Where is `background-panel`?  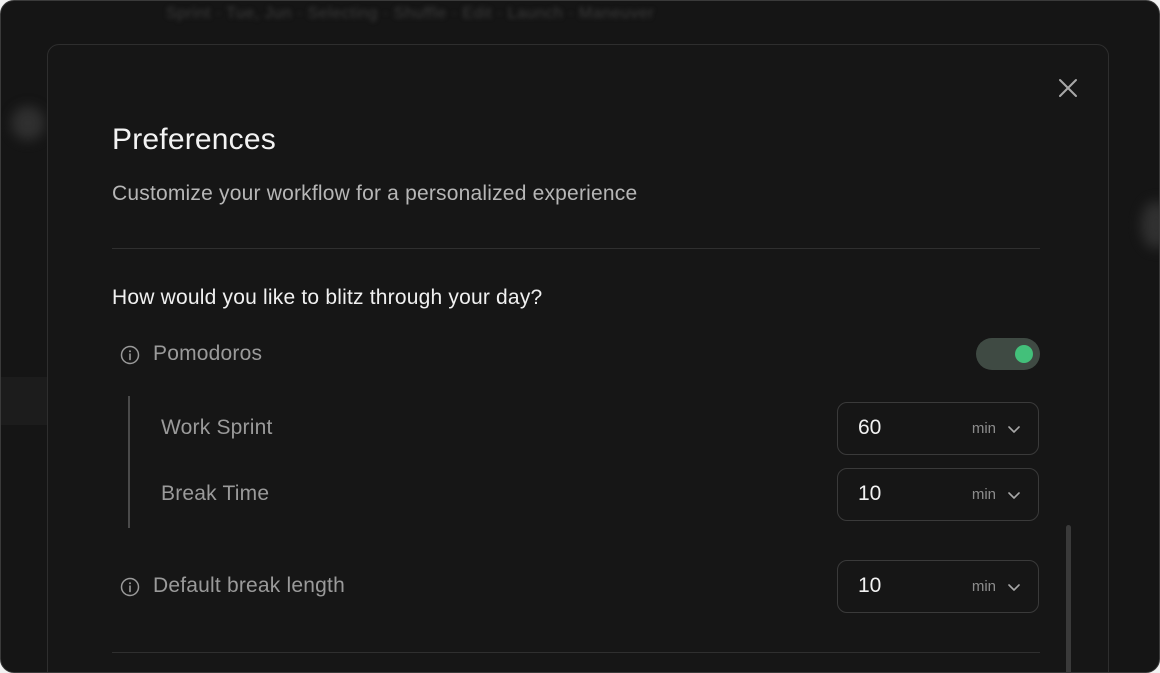
background-panel is located at coordinates (24, 401).